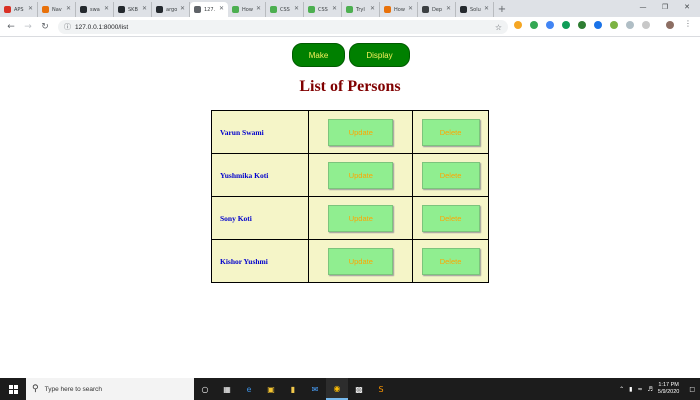 This screenshot has height=400, width=700. What do you see at coordinates (45, 27) in the screenshot?
I see `reload-icon: ↻` at bounding box center [45, 27].